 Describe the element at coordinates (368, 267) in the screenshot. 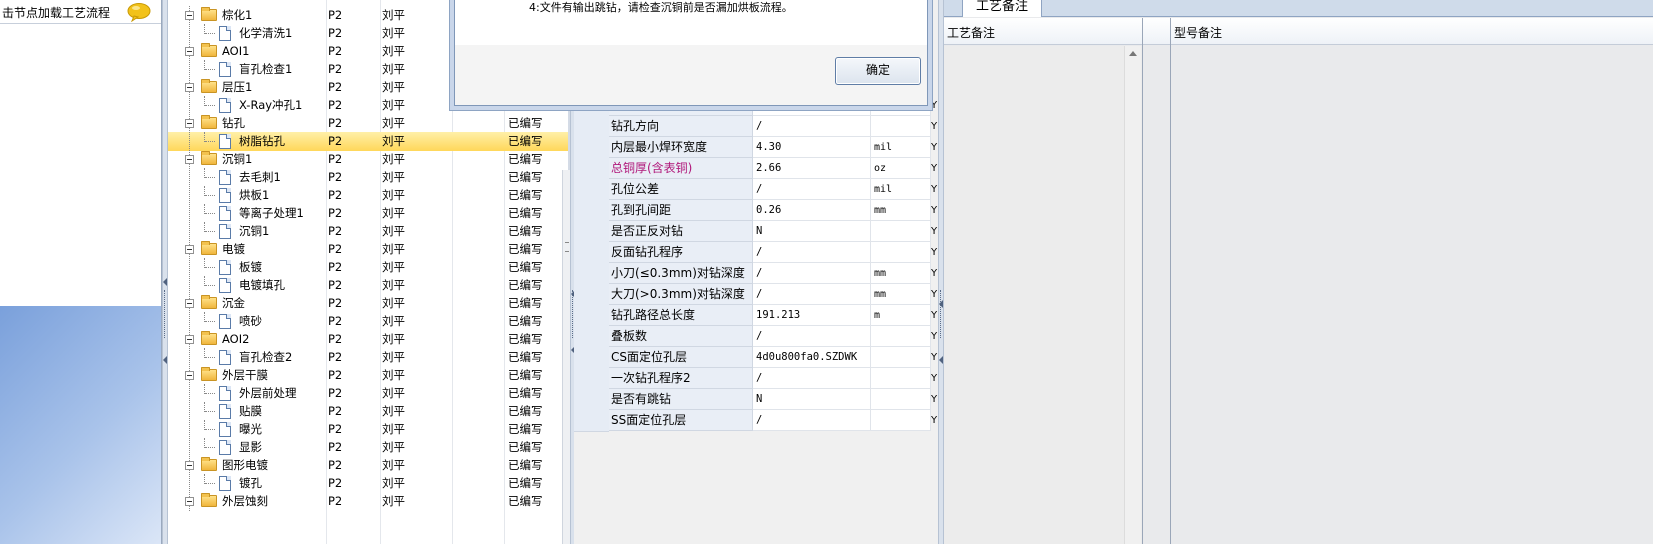

I see `tree-item-row: 板镀 P2 刘平 已编写` at that location.